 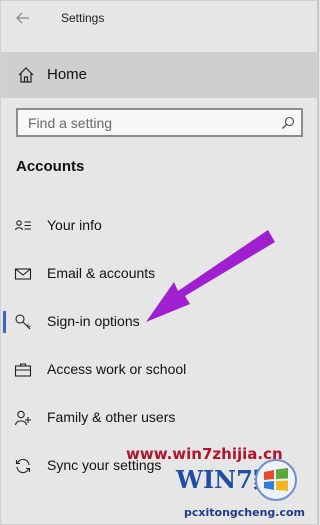 What do you see at coordinates (26, 75) in the screenshot?
I see `home-icon` at bounding box center [26, 75].